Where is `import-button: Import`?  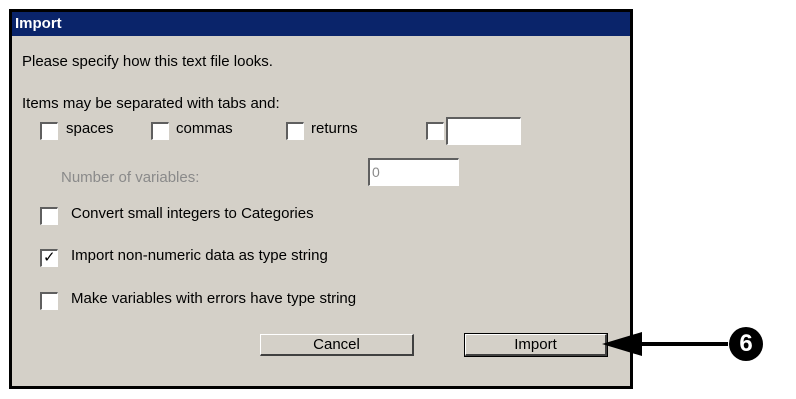 import-button: Import is located at coordinates (536, 345).